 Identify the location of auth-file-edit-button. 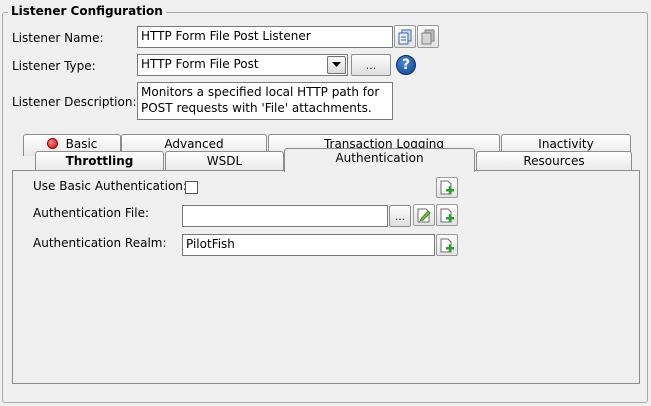
(424, 215).